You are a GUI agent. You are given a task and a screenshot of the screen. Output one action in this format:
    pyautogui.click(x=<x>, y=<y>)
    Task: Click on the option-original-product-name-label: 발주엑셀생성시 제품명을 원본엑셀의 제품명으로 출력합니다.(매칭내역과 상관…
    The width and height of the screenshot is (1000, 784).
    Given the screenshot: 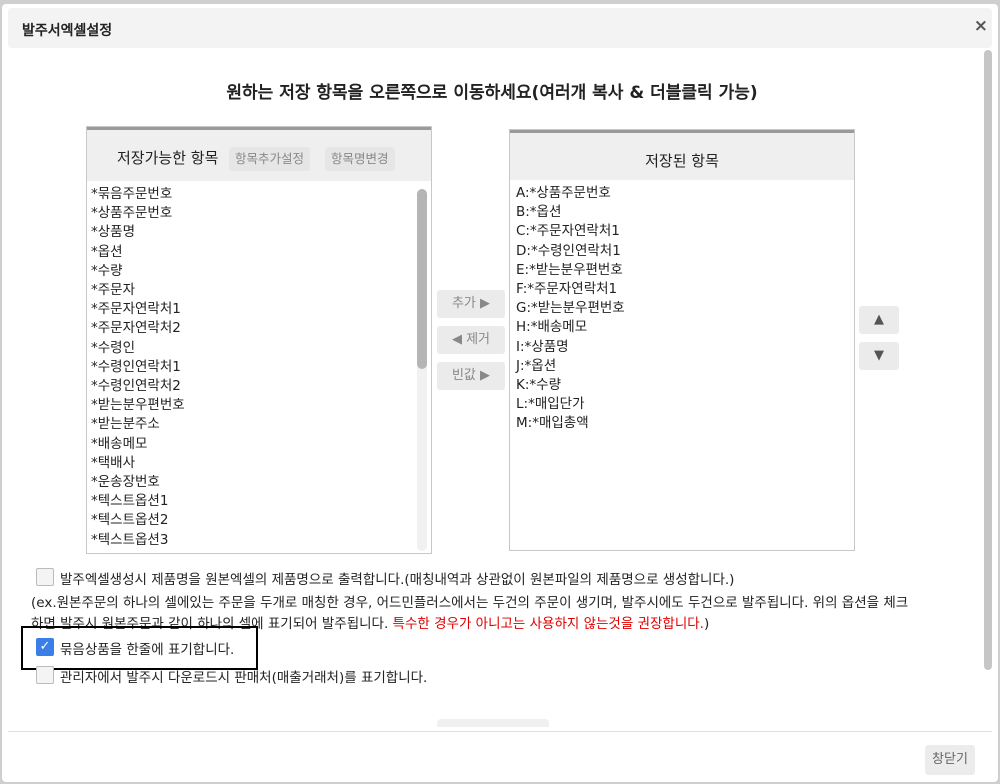 What is the action you would take?
    pyautogui.click(x=397, y=580)
    